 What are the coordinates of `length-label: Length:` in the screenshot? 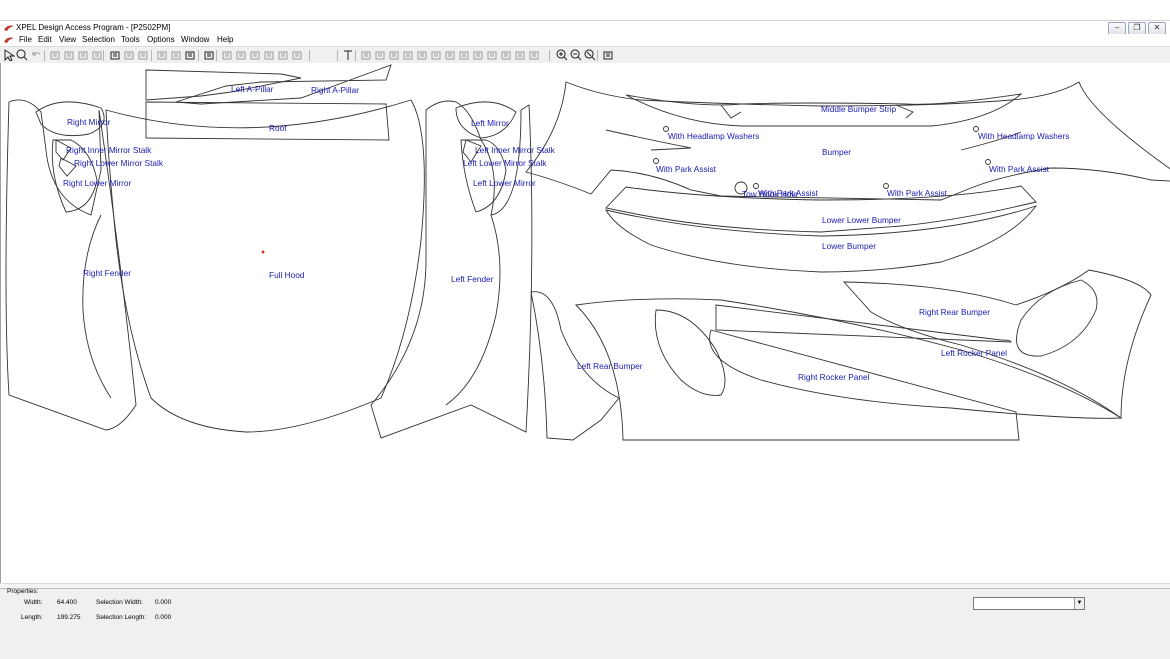 It's located at (32, 617).